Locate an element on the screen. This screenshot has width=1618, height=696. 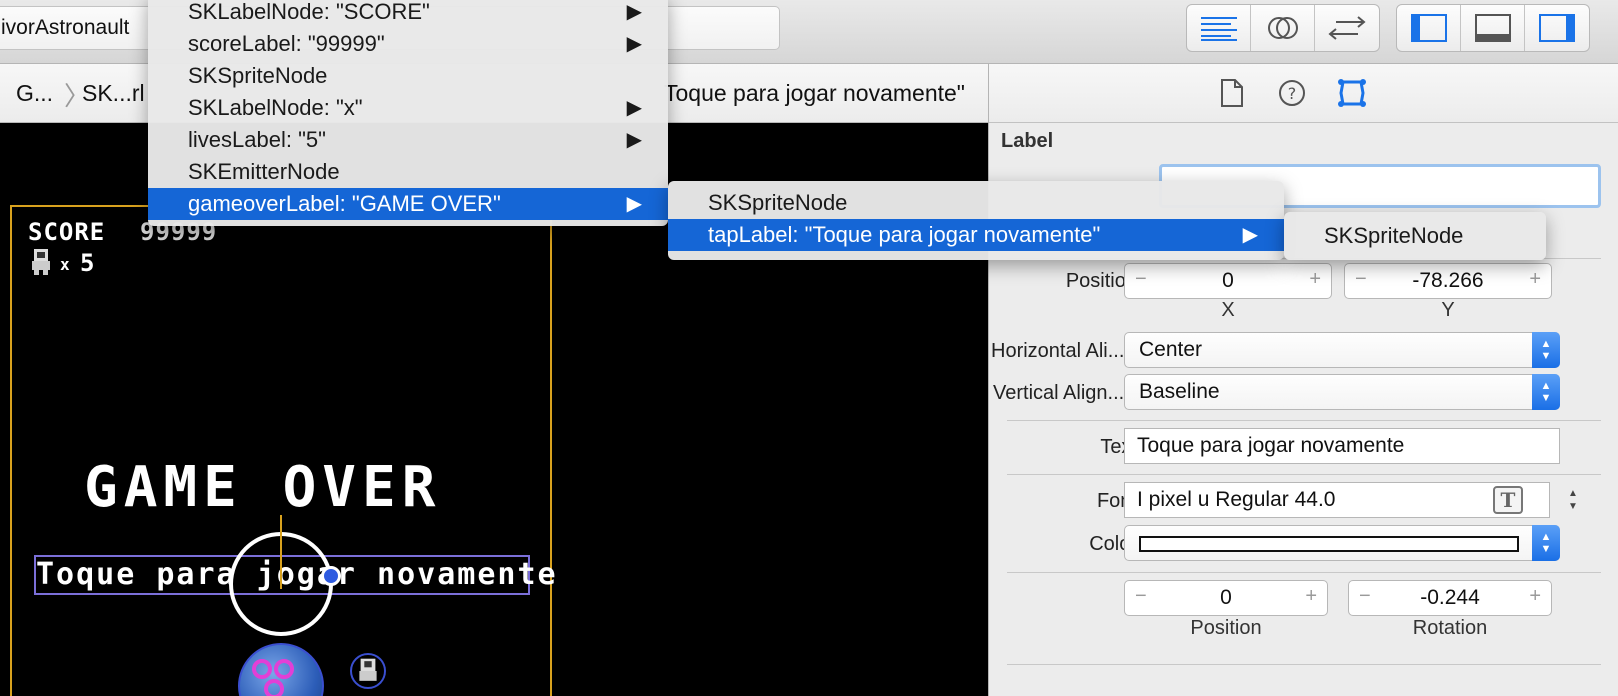
toggle-debug-area-button is located at coordinates (1493, 28).